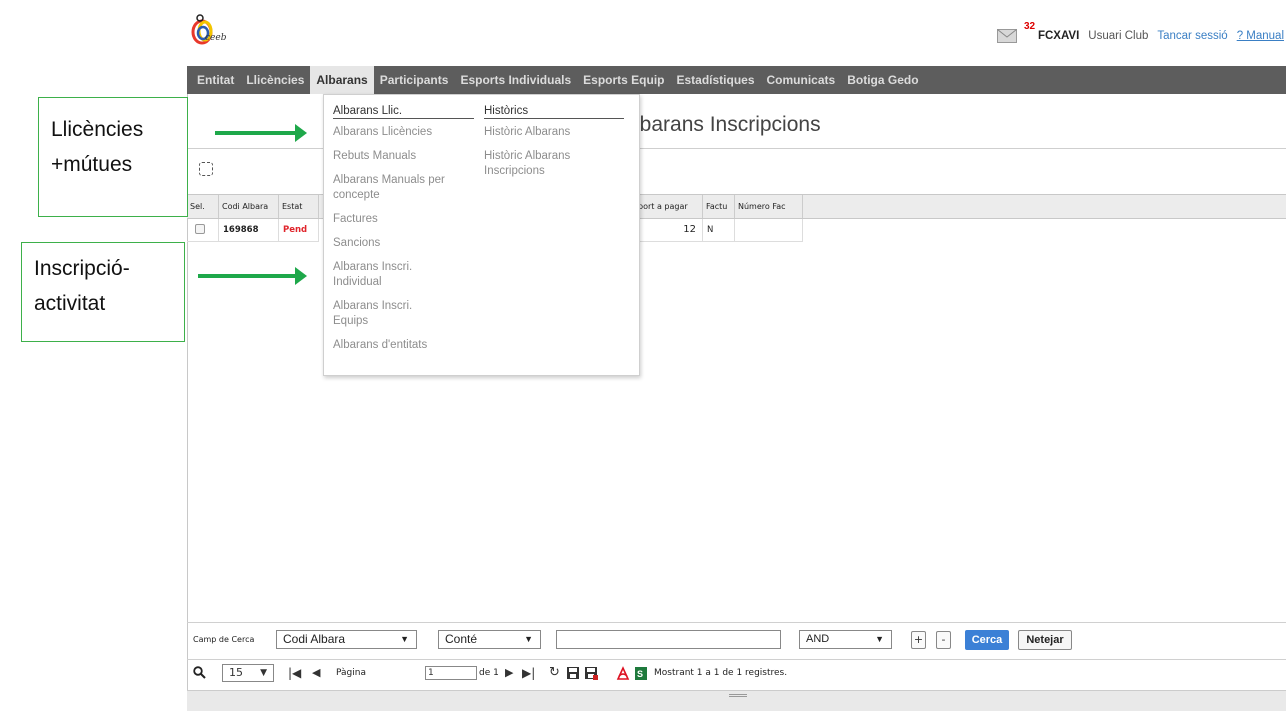 The width and height of the screenshot is (1286, 711). I want to click on menu-item-albarans-inscri-individual: Albarans Inscri. Individual, so click(383, 275).